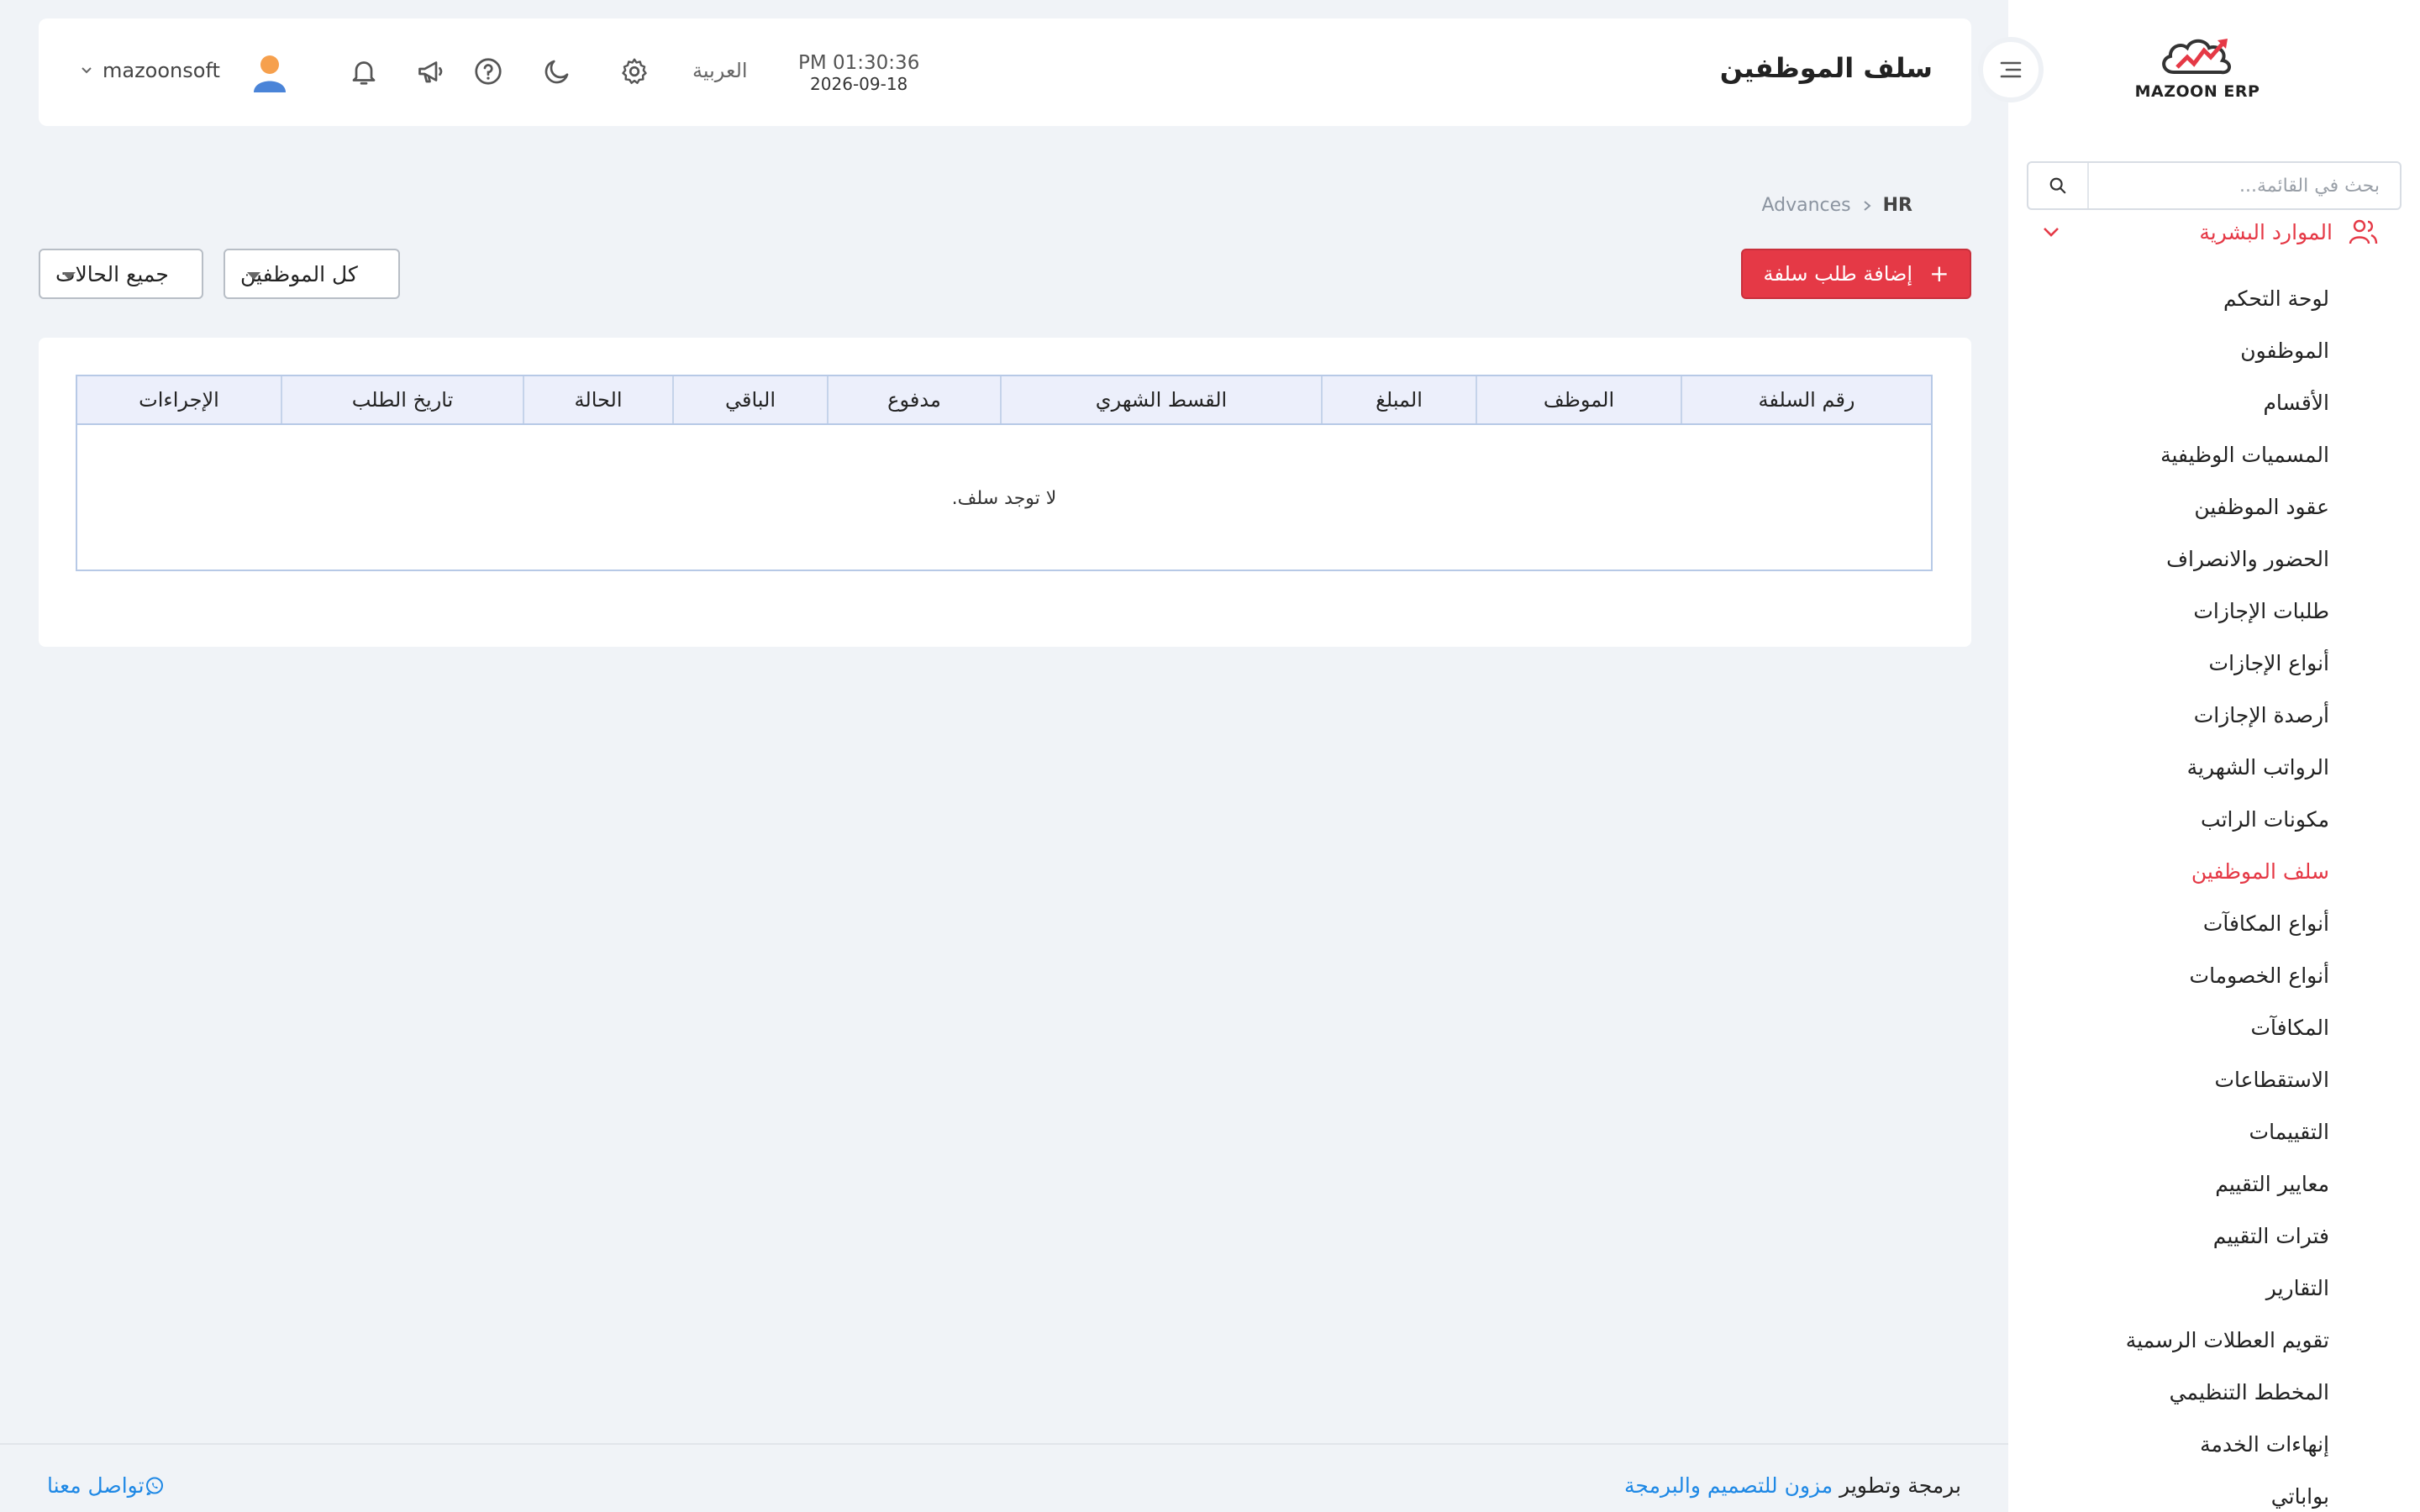 The width and height of the screenshot is (2420, 1512). What do you see at coordinates (270, 73) in the screenshot?
I see `avatar` at bounding box center [270, 73].